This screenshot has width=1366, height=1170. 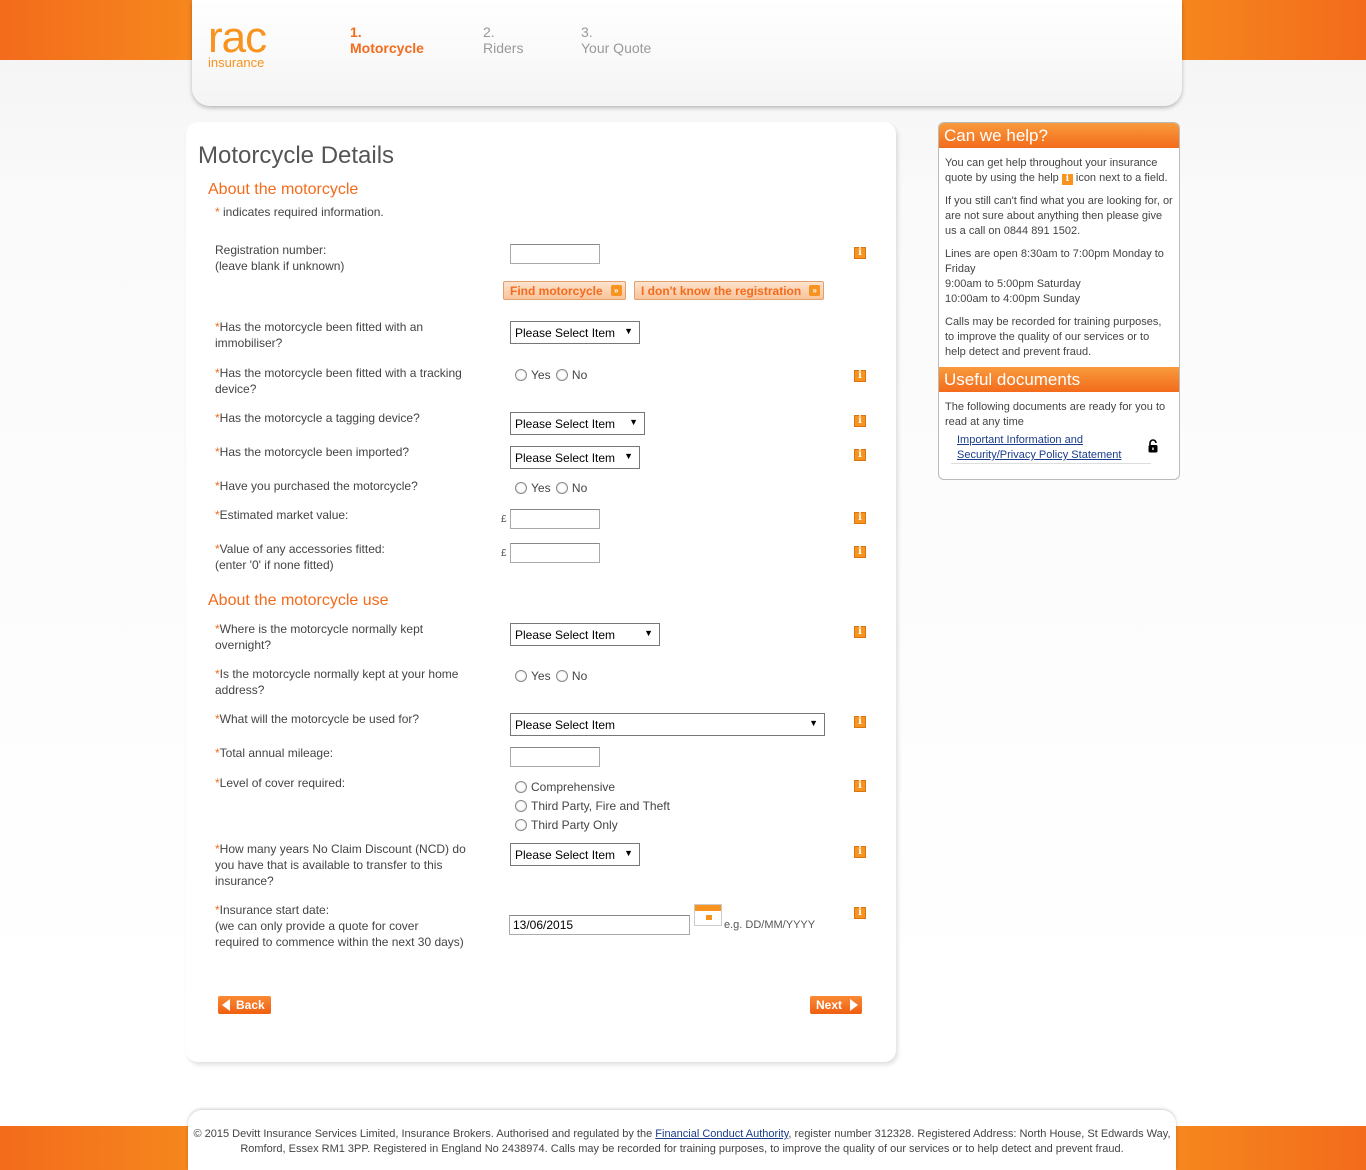 What do you see at coordinates (829, 1005) in the screenshot?
I see `next-label: Next` at bounding box center [829, 1005].